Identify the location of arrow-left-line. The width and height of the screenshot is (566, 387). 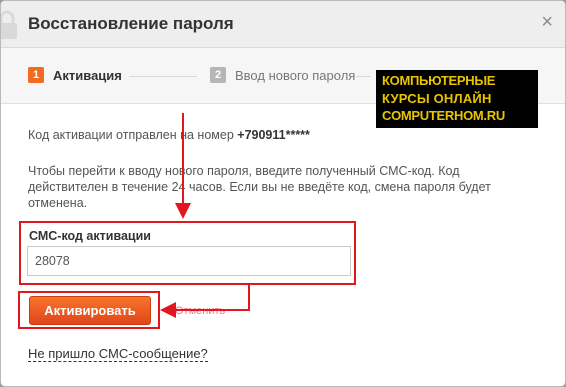
(205, 301).